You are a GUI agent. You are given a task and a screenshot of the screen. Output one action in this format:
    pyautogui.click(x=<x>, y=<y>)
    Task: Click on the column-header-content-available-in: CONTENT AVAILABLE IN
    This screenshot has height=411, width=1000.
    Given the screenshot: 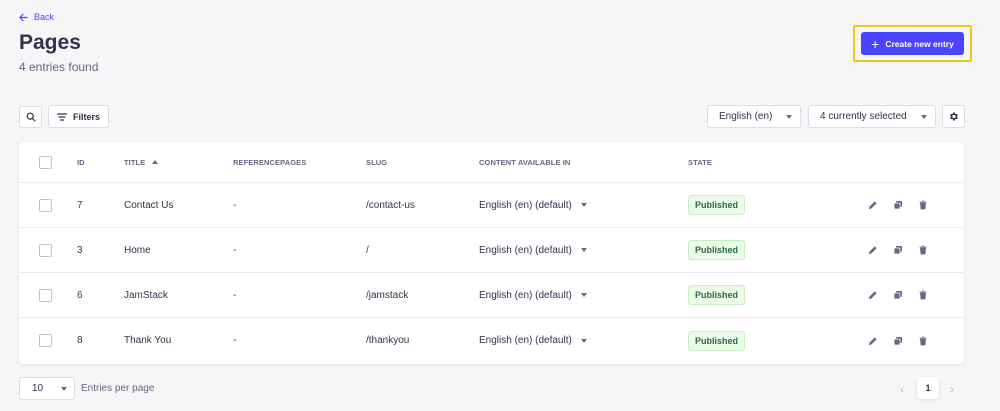 What is the action you would take?
    pyautogui.click(x=525, y=162)
    